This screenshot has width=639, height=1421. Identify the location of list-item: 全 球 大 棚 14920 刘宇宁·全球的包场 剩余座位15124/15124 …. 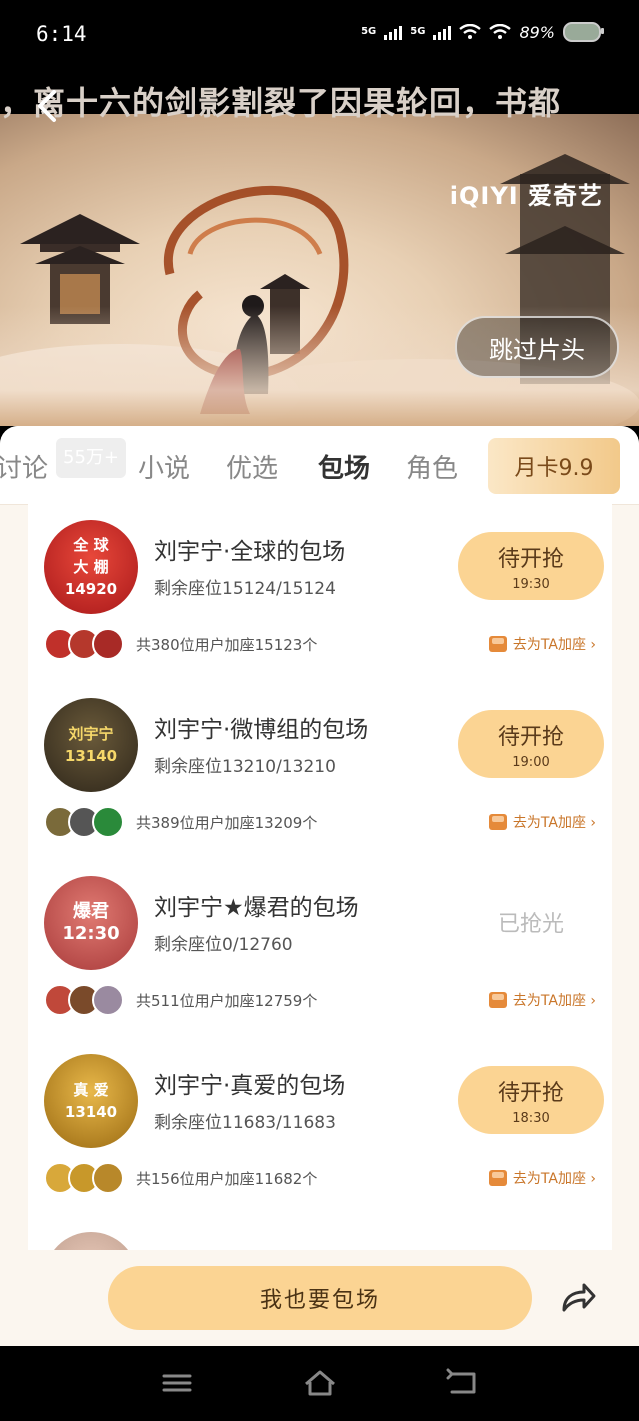
(320, 593).